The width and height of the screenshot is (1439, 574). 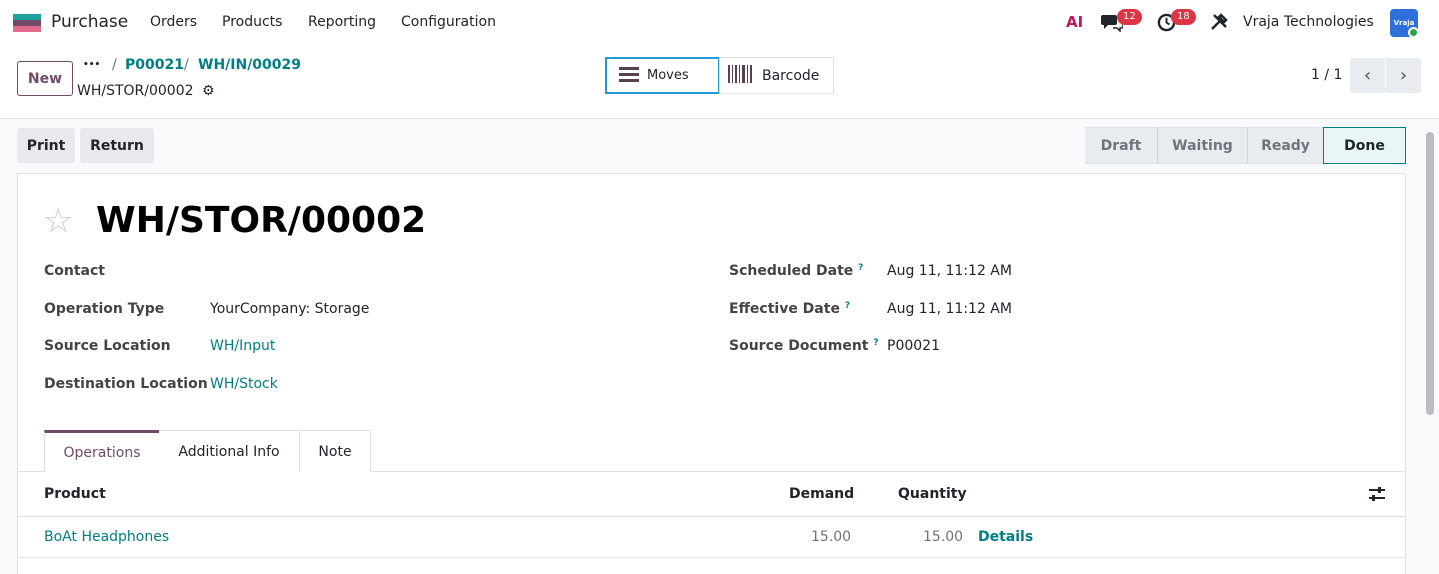 I want to click on column-header-quantity: Quantity, so click(x=932, y=494).